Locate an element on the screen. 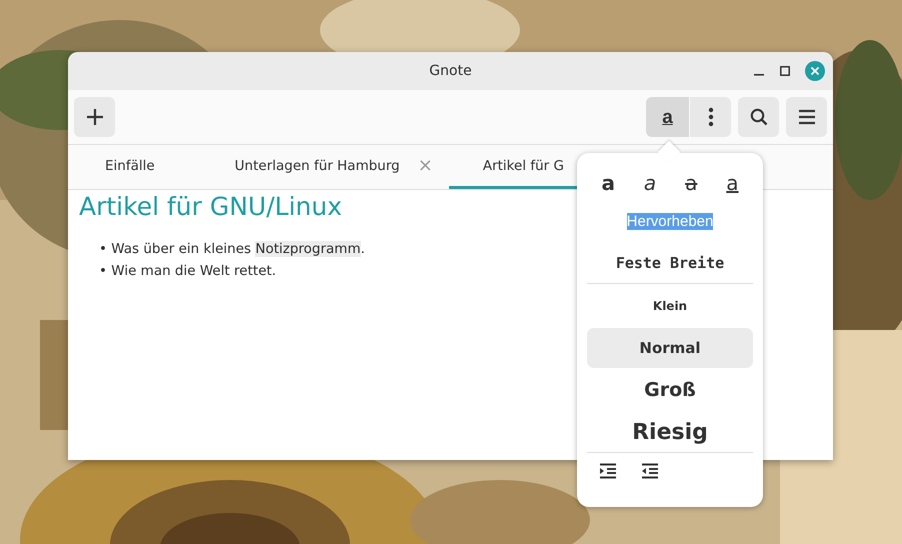 This screenshot has height=544, width=902. indent-decrease-icon is located at coordinates (650, 471).